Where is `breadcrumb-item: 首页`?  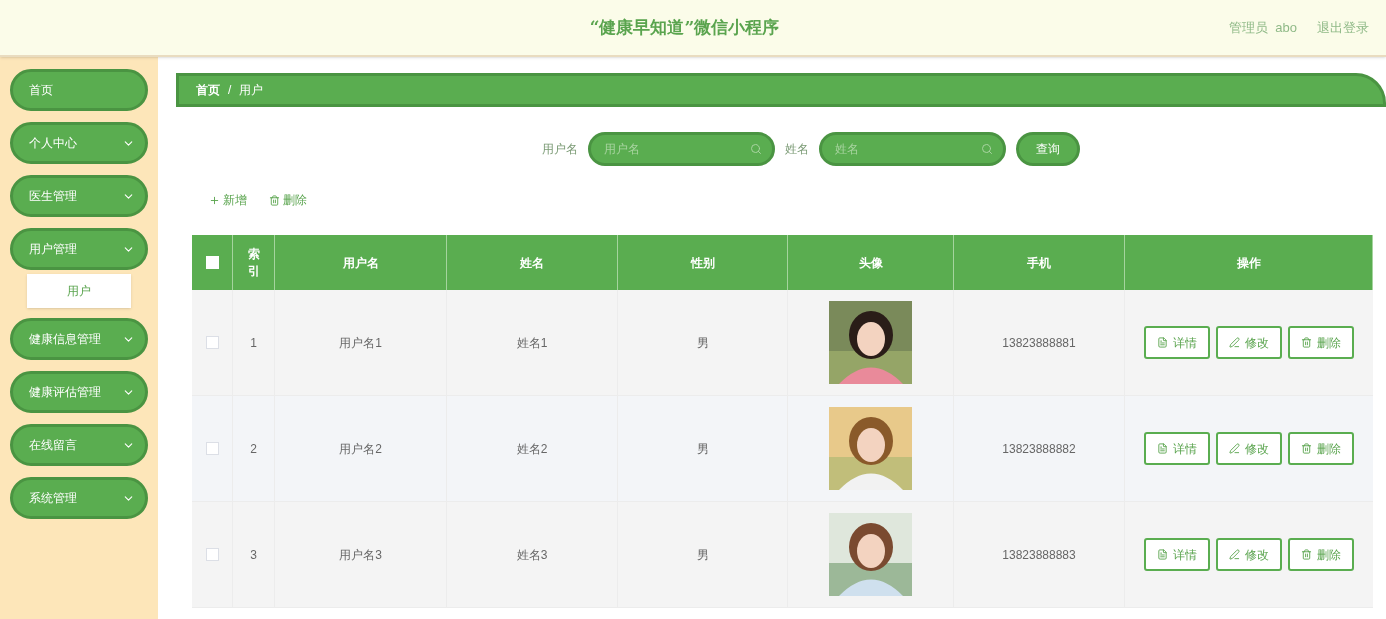 breadcrumb-item: 首页 is located at coordinates (208, 90).